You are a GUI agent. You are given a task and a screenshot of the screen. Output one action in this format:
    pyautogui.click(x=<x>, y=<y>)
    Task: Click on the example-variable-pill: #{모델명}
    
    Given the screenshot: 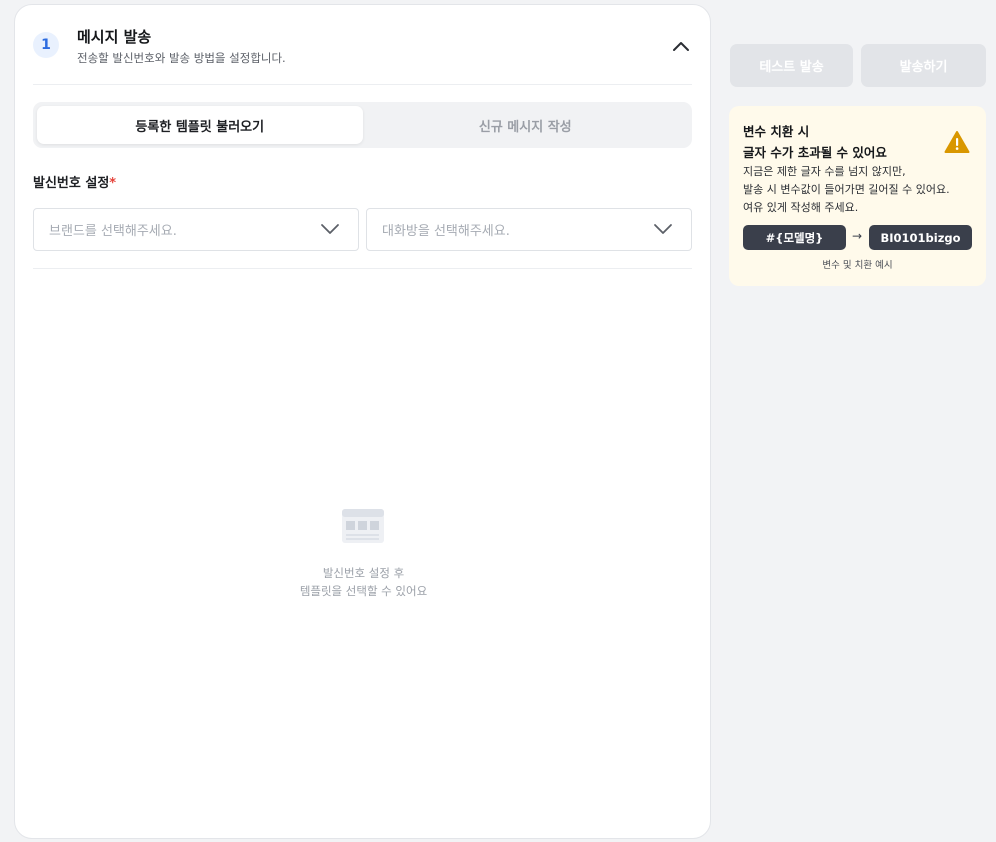 What is the action you would take?
    pyautogui.click(x=794, y=237)
    